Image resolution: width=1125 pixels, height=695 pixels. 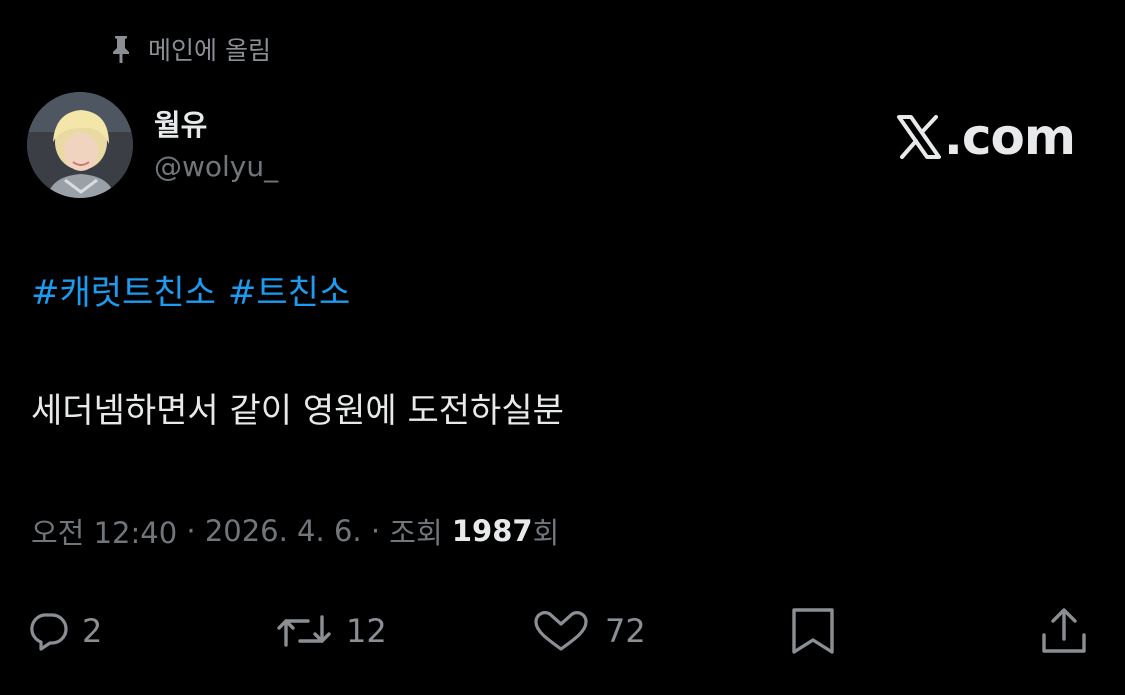 What do you see at coordinates (1009, 137) in the screenshot?
I see `brand-domain-text: .com` at bounding box center [1009, 137].